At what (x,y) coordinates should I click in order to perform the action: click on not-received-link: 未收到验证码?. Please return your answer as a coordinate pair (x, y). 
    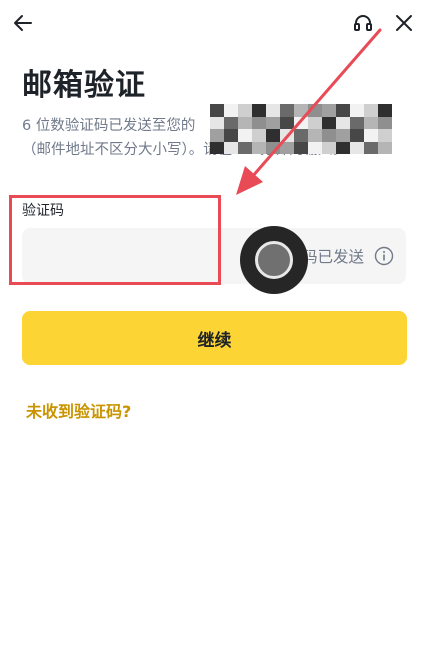
    Looking at the image, I should click on (78, 410).